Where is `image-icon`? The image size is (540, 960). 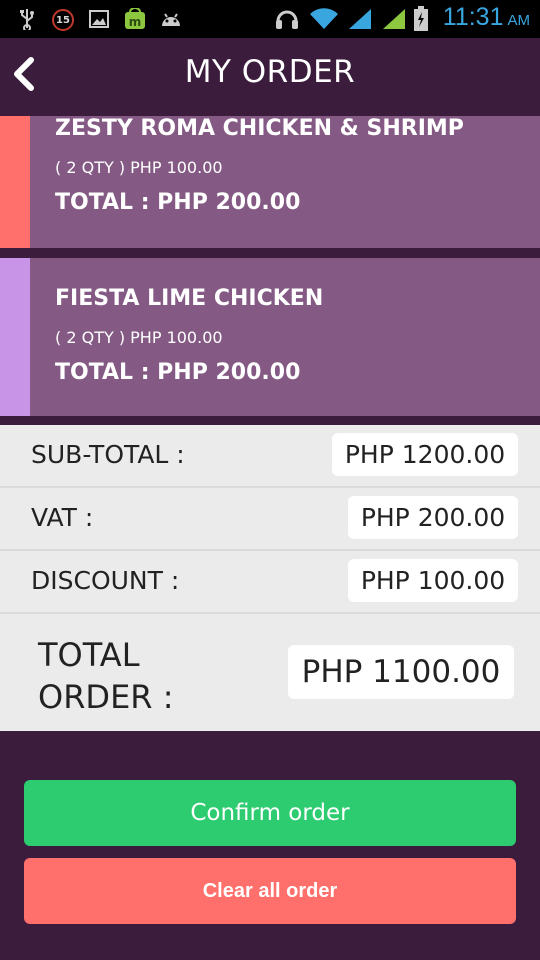 image-icon is located at coordinates (99, 19).